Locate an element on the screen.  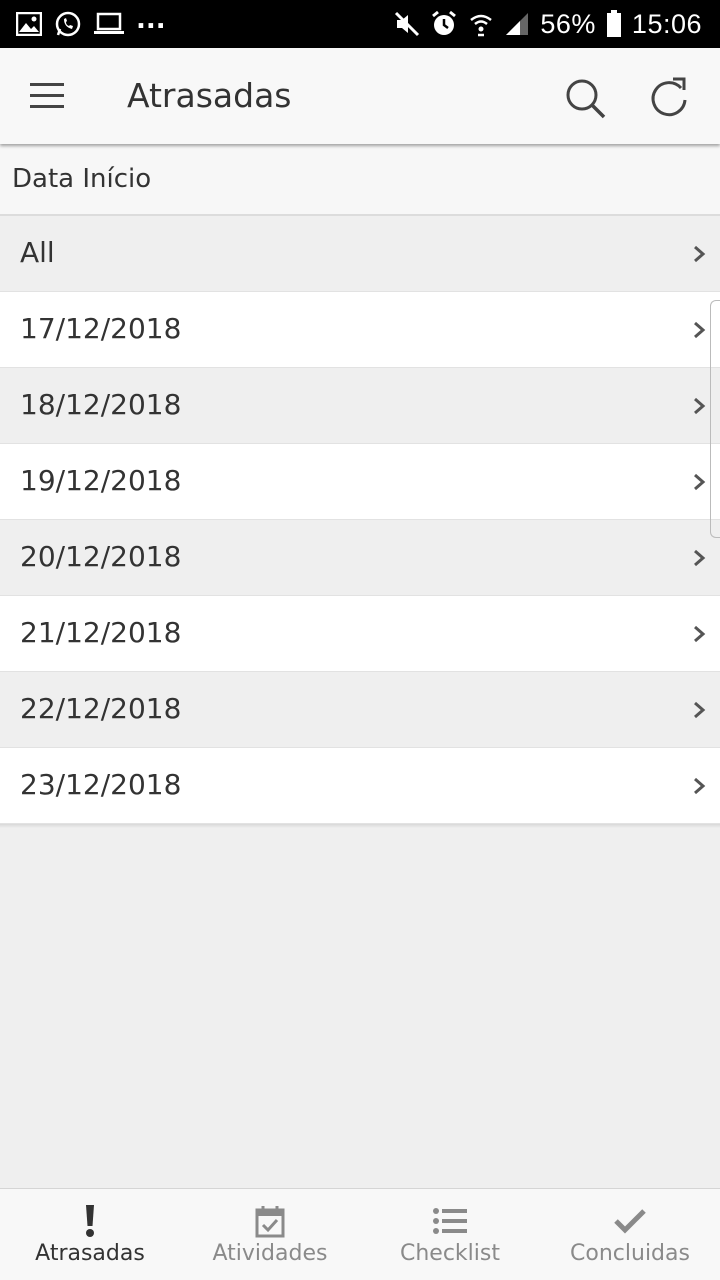
tab-label: Atividades is located at coordinates (270, 1253).